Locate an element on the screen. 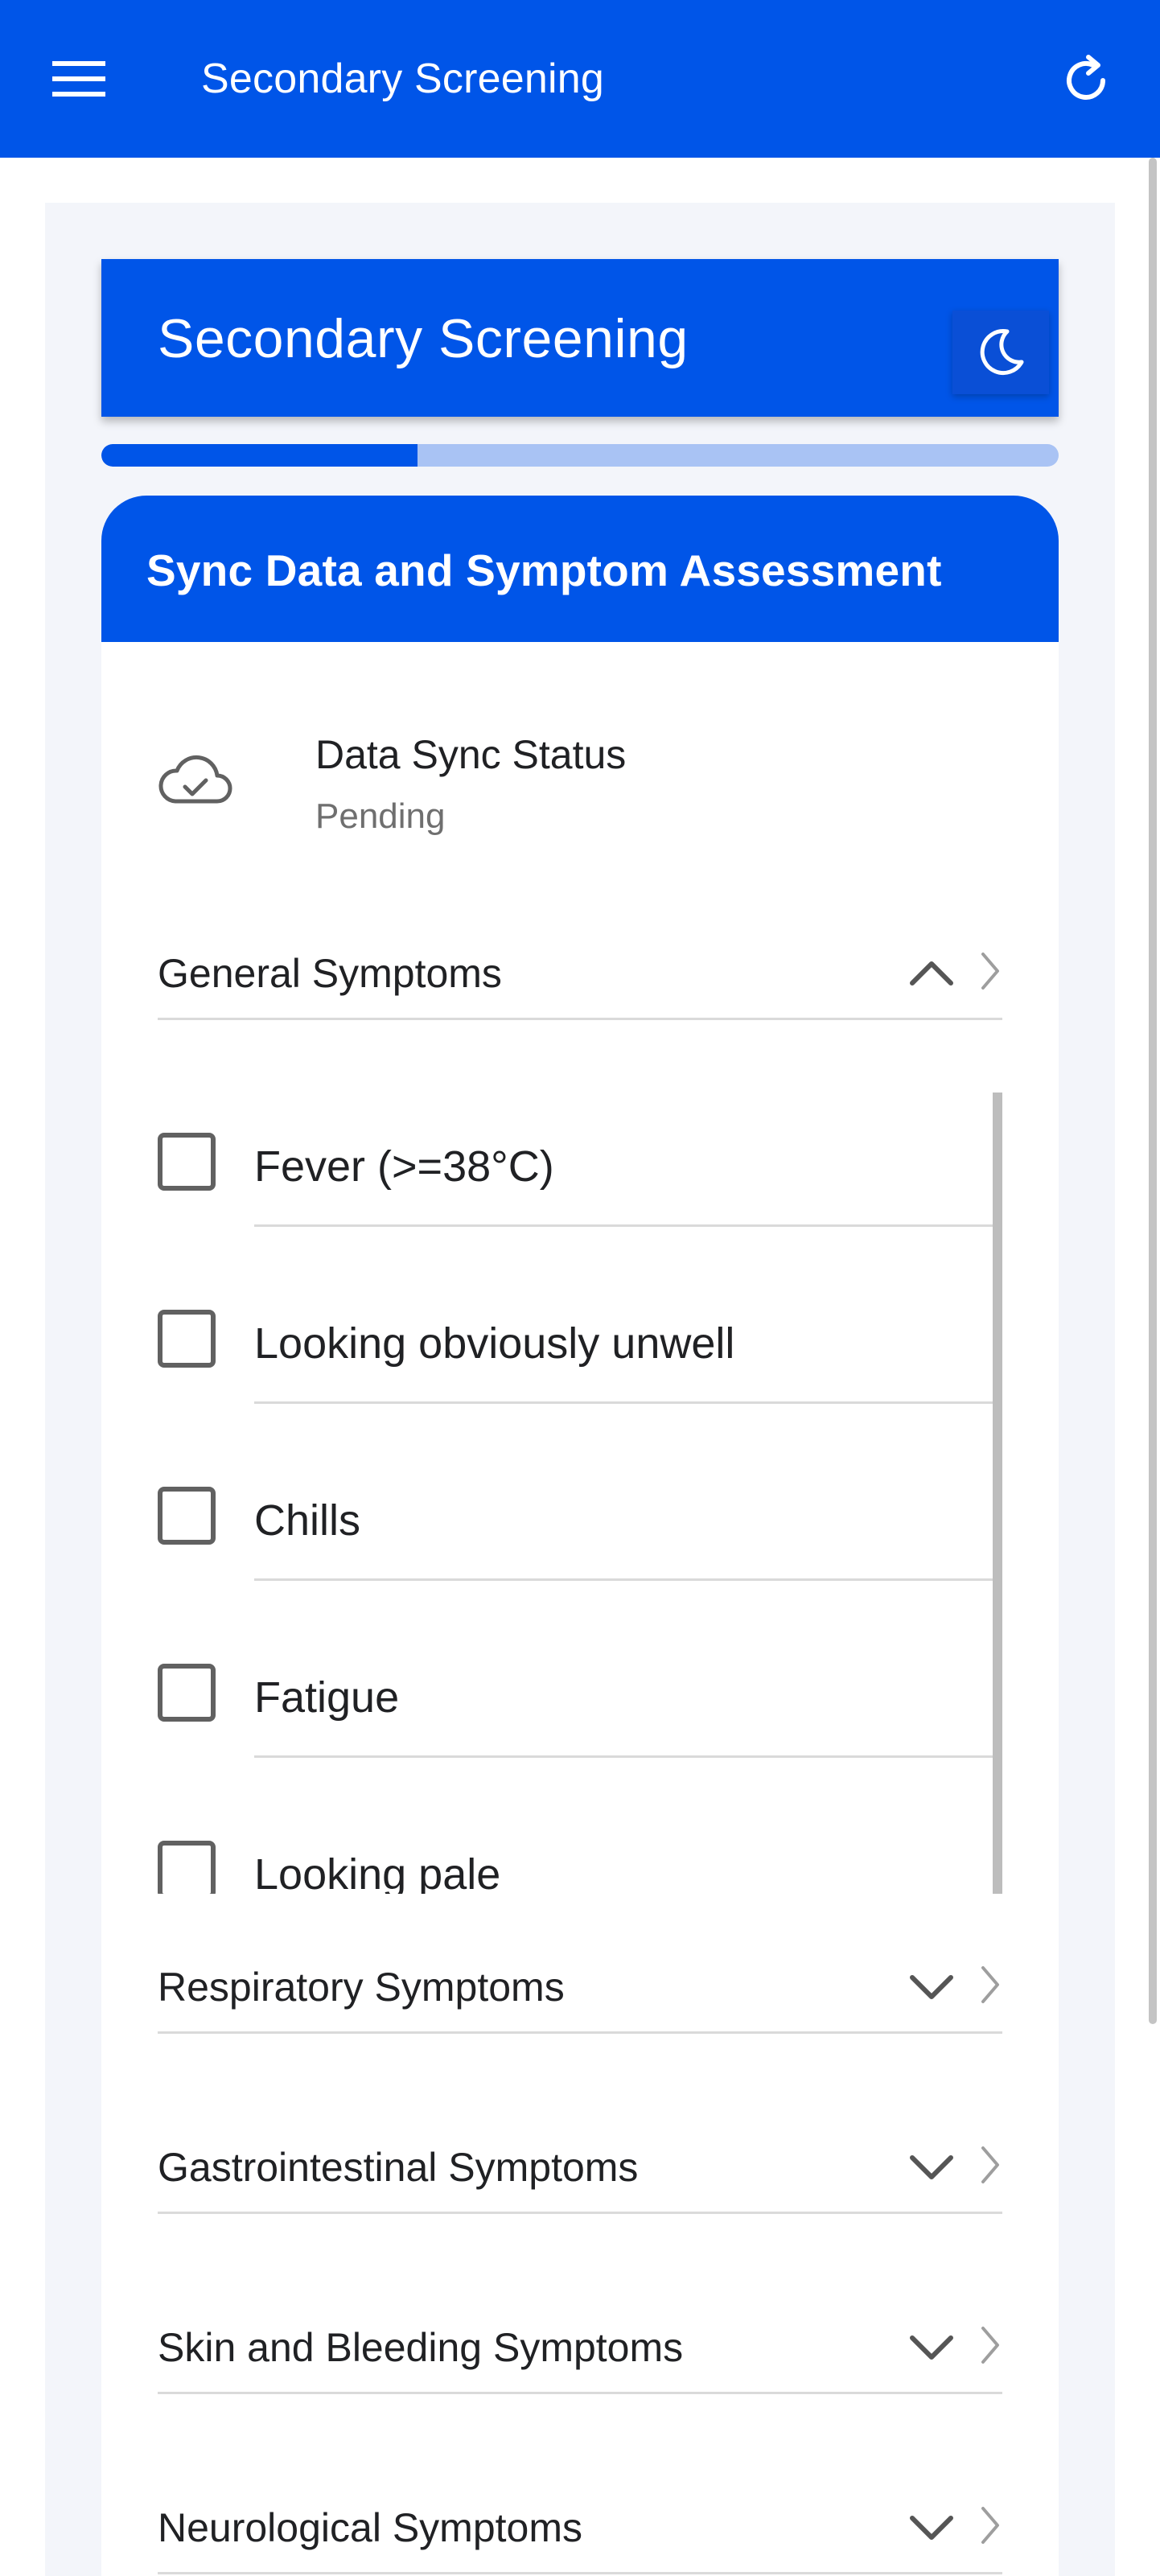 The image size is (1160, 2576). section-respiratory-symptoms: Respiratory Symptoms is located at coordinates (580, 1985).